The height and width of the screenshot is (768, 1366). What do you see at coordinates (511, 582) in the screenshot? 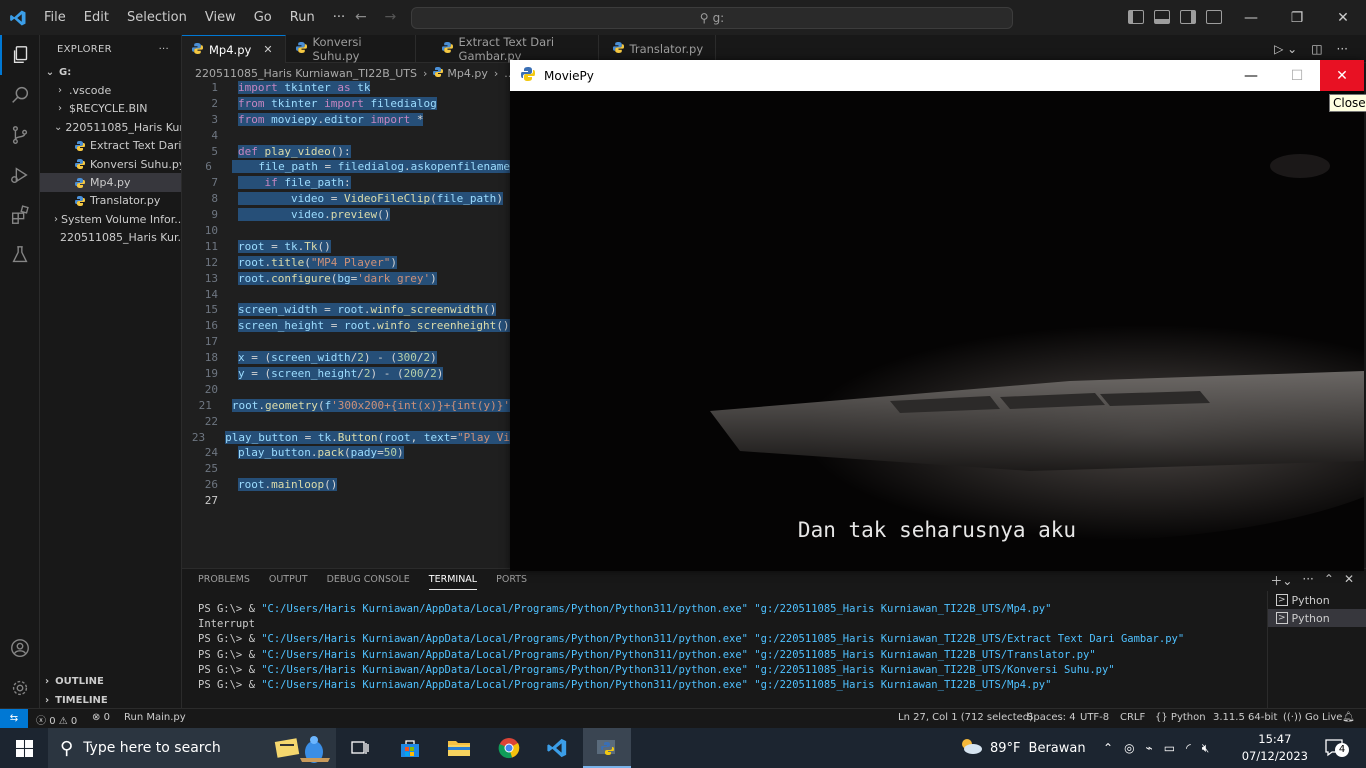
I see `tab-ports: PORTS` at bounding box center [511, 582].